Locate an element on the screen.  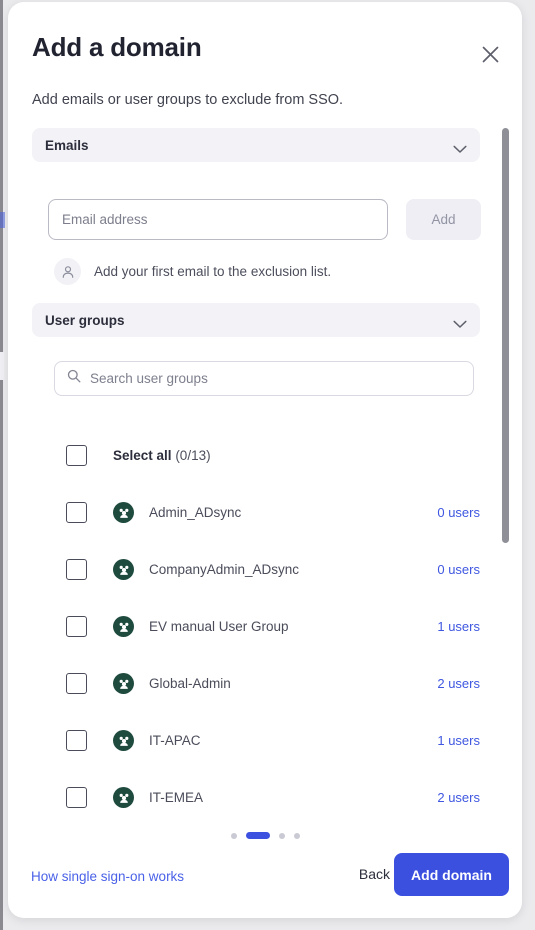
table-row: EV manual User Group 1 users is located at coordinates (265, 626).